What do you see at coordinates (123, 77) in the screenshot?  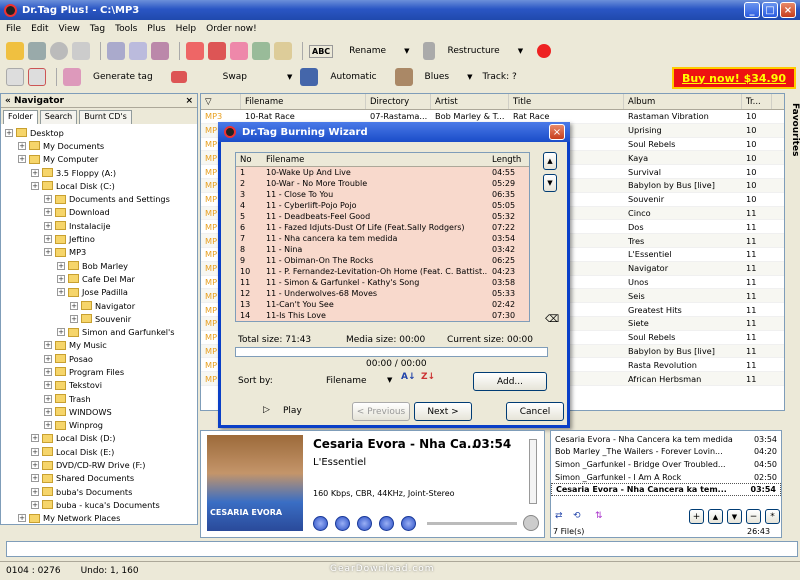 I see `generate-tag-button: Generate tag` at bounding box center [123, 77].